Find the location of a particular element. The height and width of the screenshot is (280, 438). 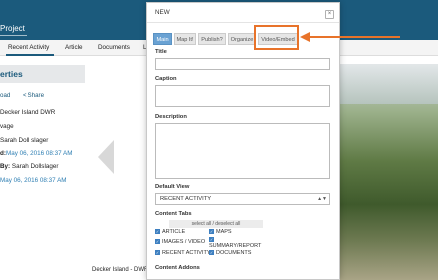

property-modified-by: By: Sarah Dollslager is located at coordinates (29, 166).